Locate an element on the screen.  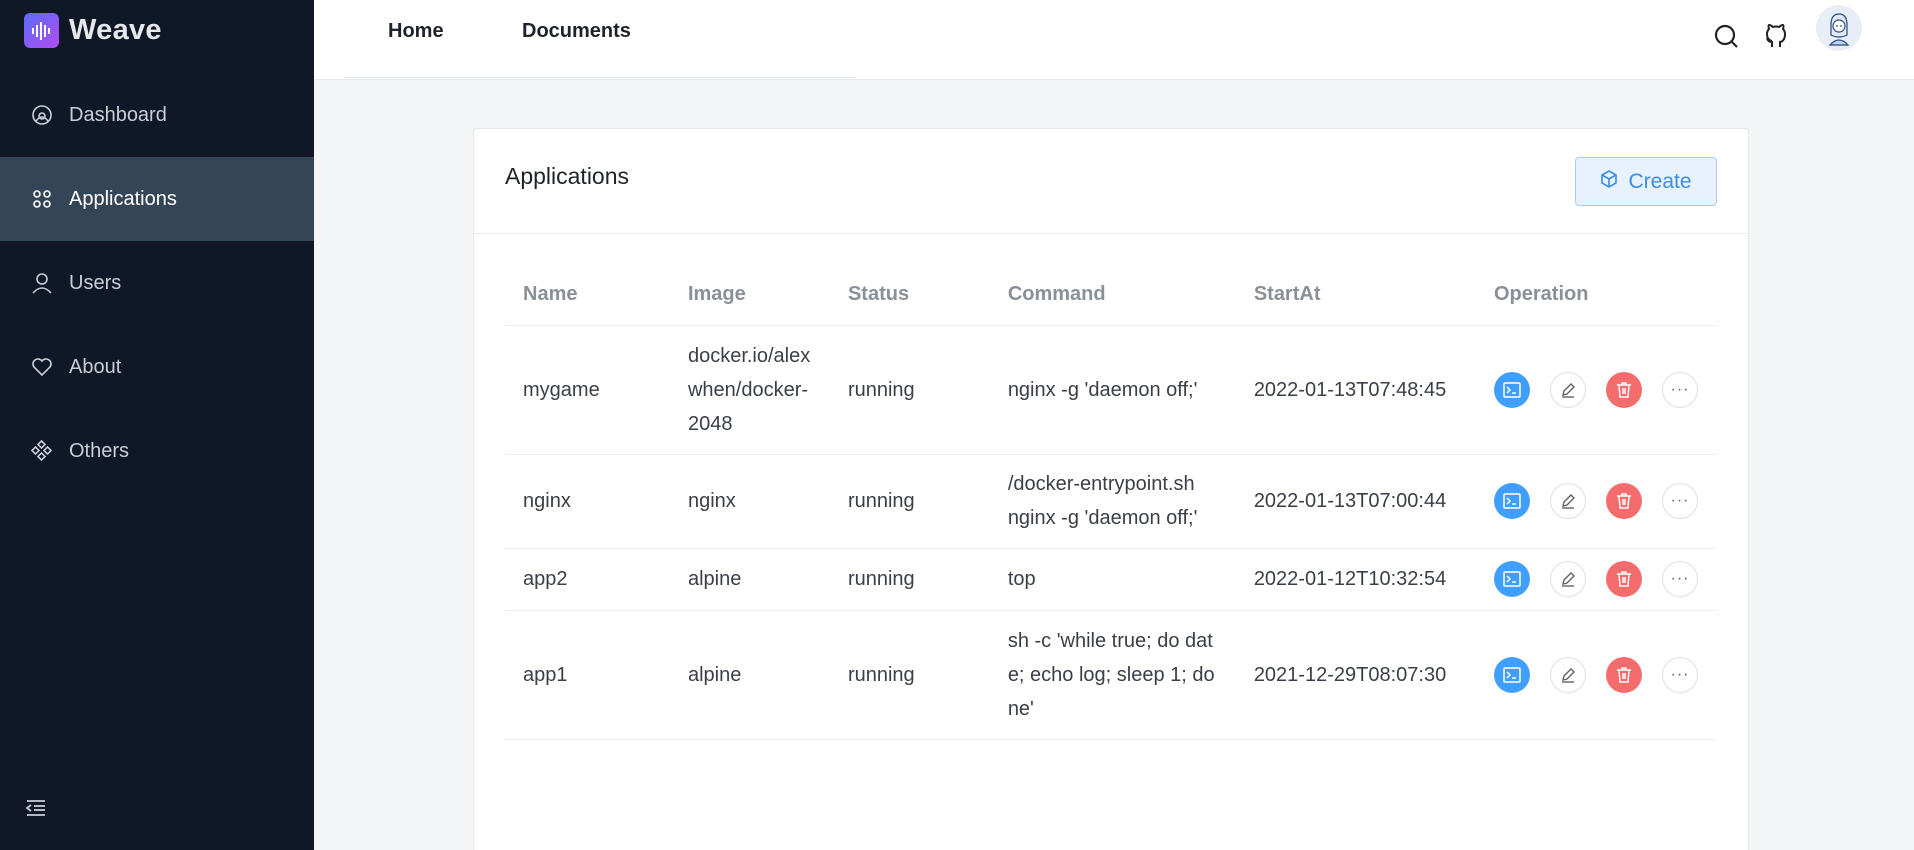
sidebar-item-label: About is located at coordinates (95, 366).